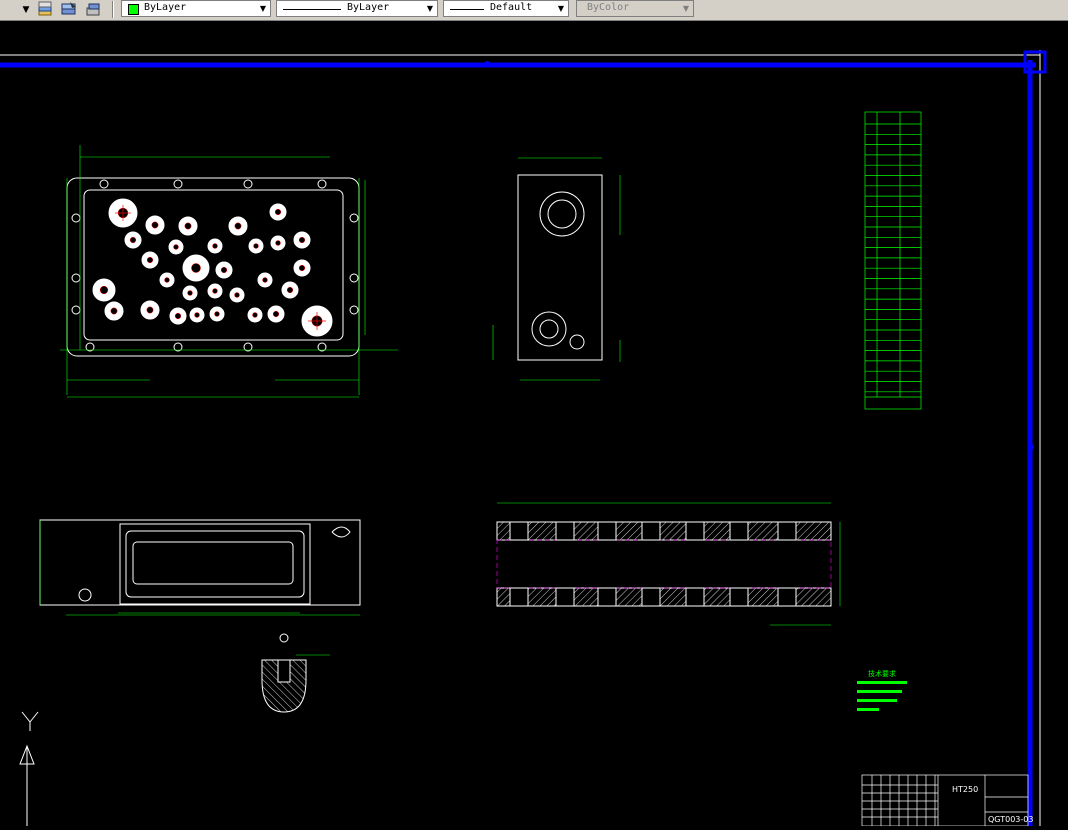  I want to click on front-view, so click(200, 567).